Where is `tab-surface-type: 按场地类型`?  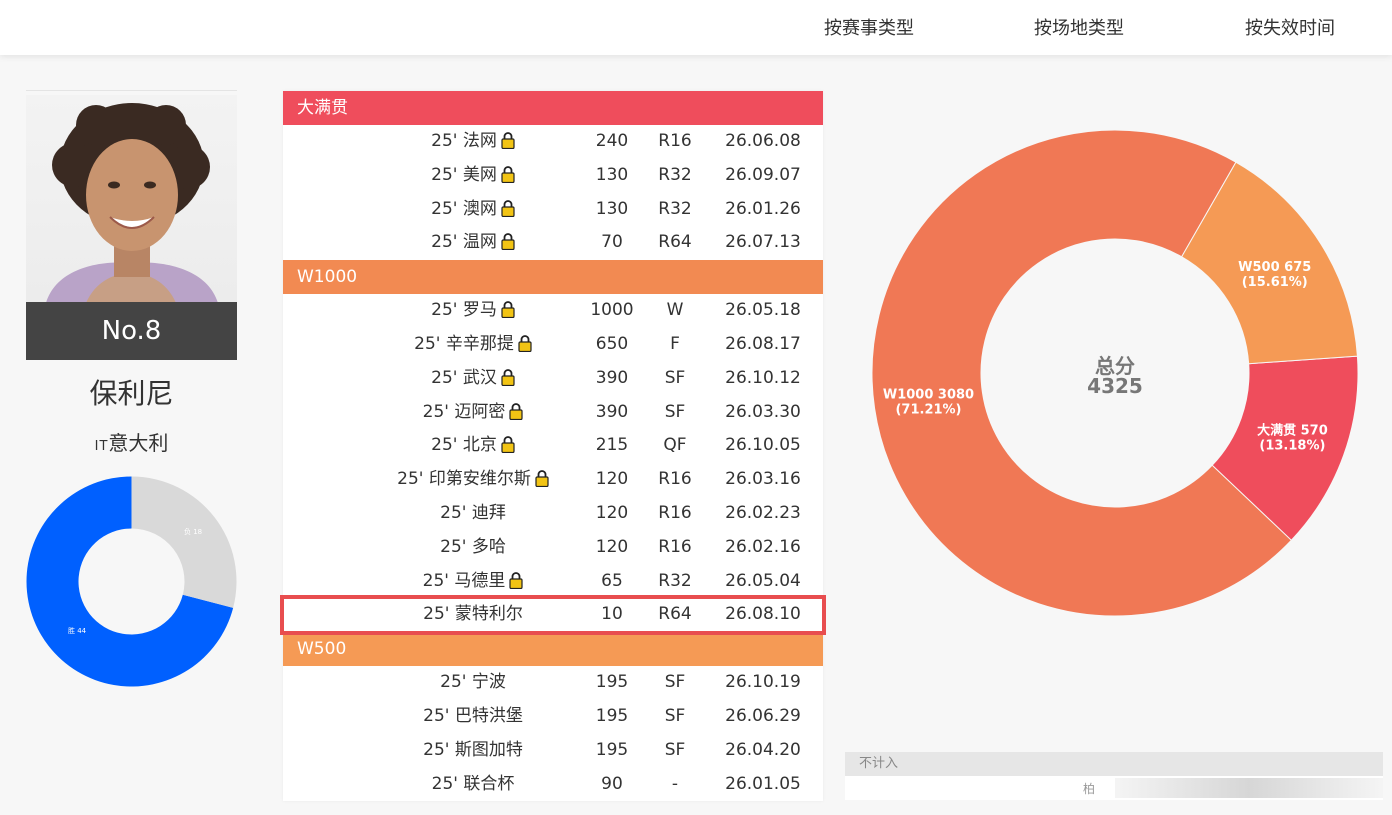 tab-surface-type: 按场地类型 is located at coordinates (1079, 27).